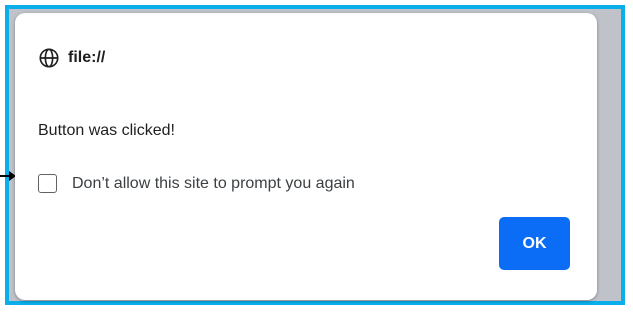  I want to click on ok-button: OK, so click(534, 243).